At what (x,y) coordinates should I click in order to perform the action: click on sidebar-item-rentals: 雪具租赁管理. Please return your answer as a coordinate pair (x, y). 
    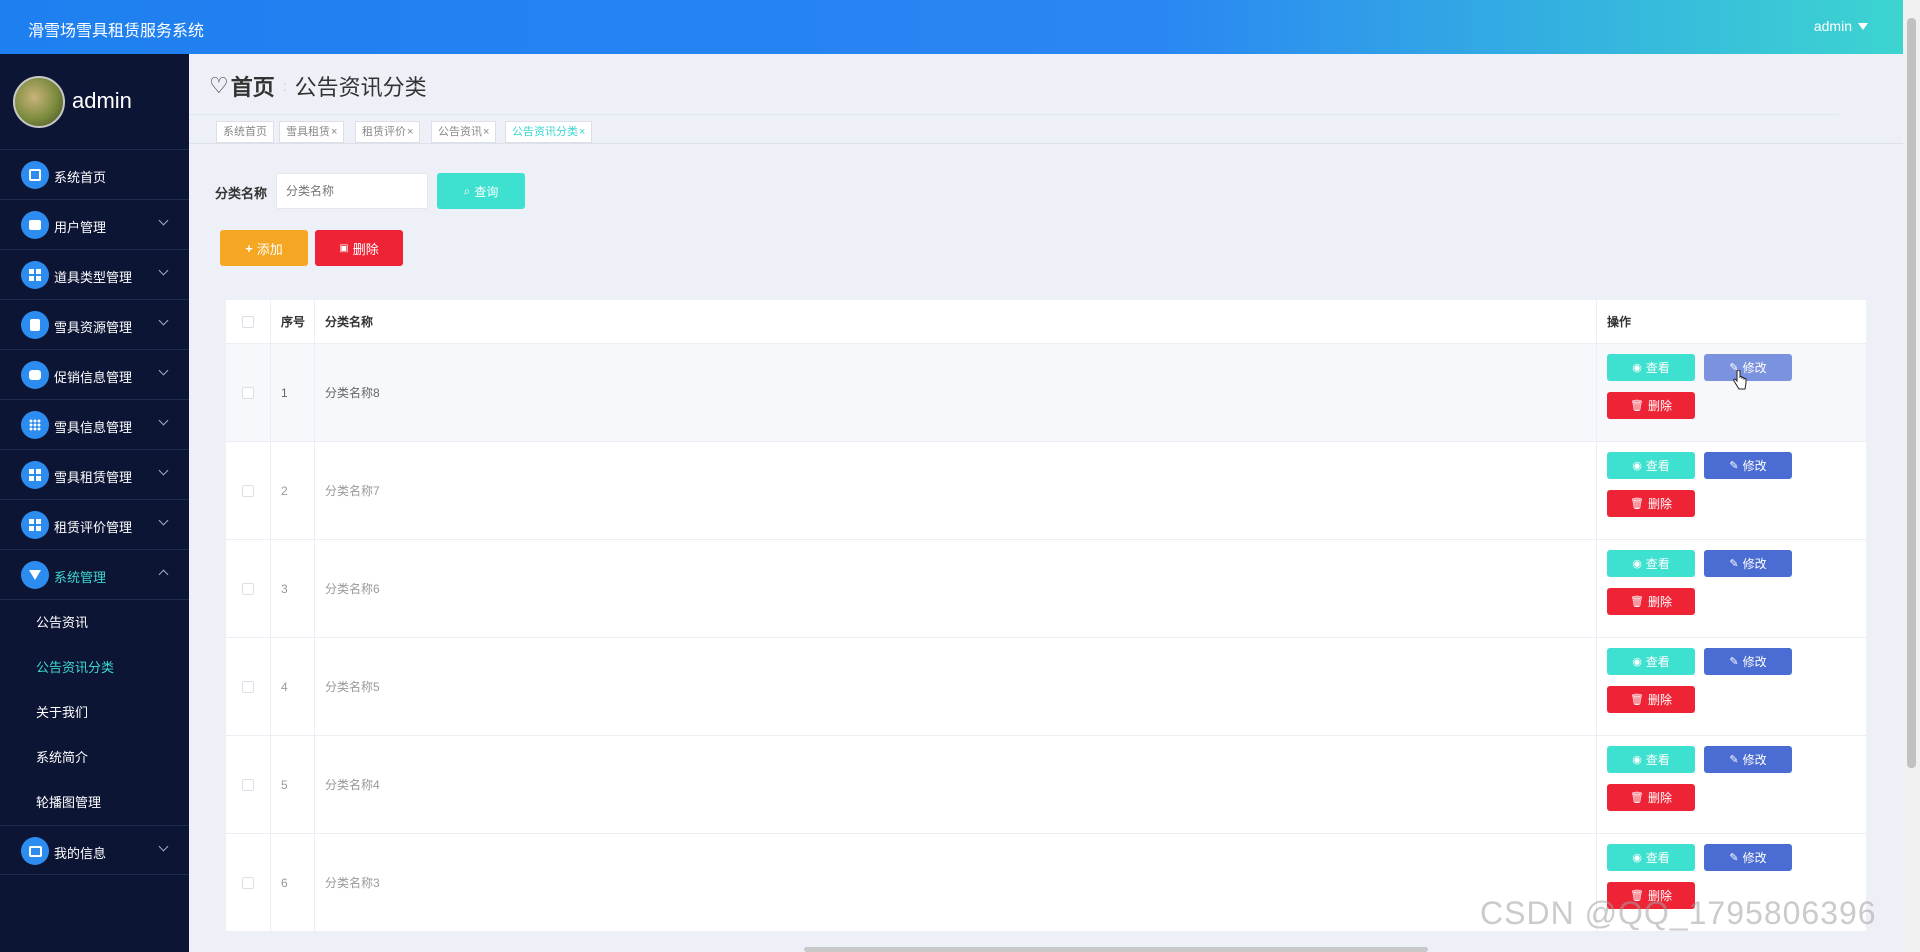
    Looking at the image, I should click on (94, 475).